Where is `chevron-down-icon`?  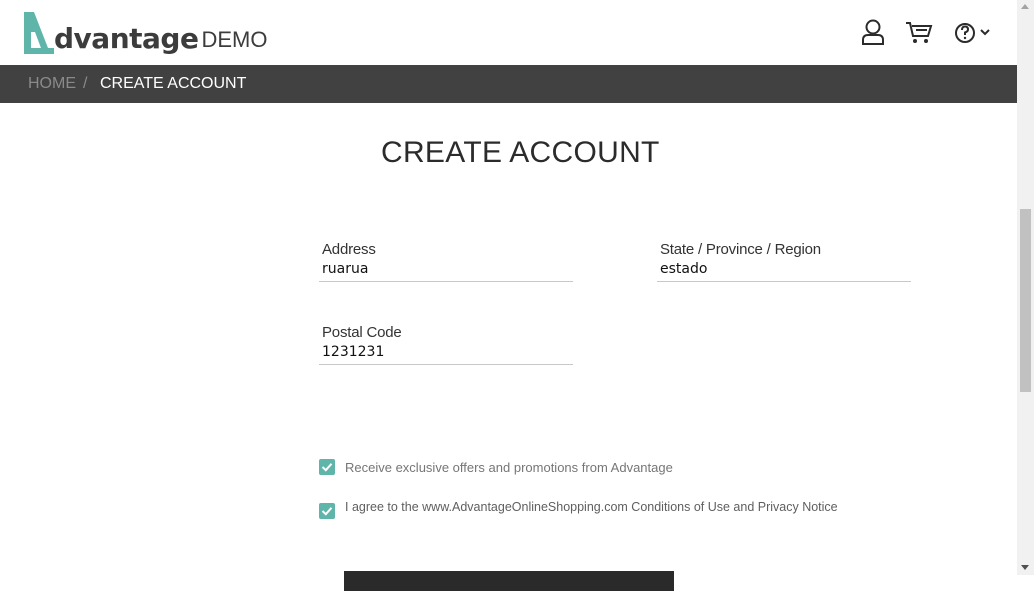 chevron-down-icon is located at coordinates (985, 32).